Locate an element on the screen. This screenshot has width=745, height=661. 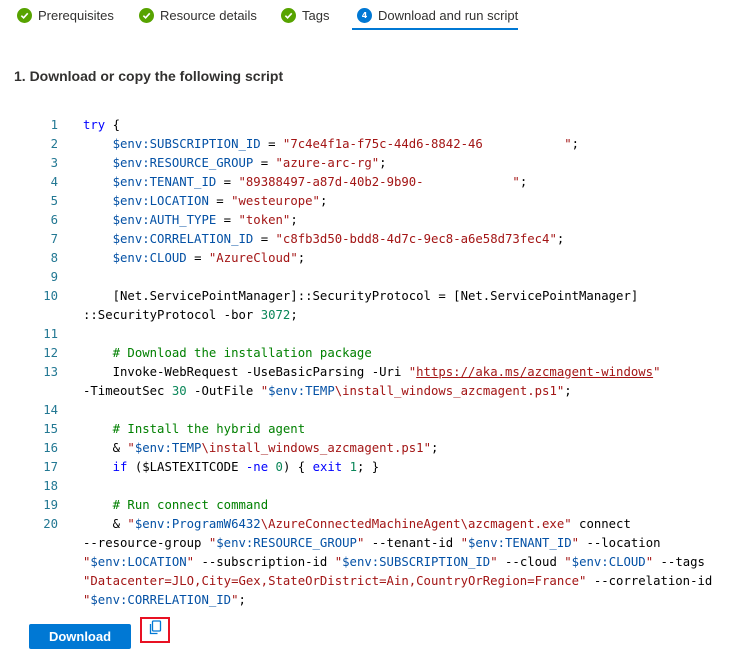
line-text: ::SecurityProtocol -bor 3072; is located at coordinates (190, 315).